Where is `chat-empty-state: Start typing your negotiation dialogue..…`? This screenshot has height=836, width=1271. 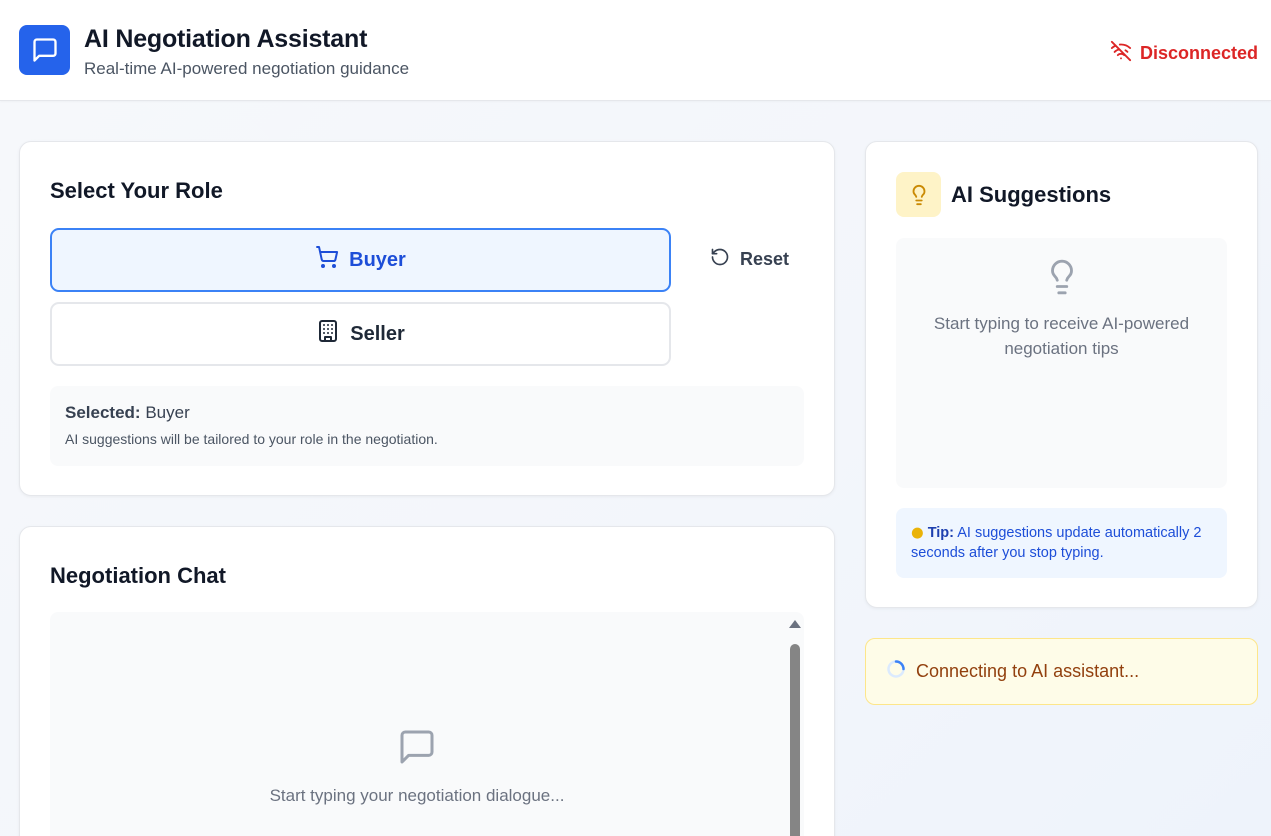
chat-empty-state: Start typing your negotiation dialogue..… is located at coordinates (417, 766).